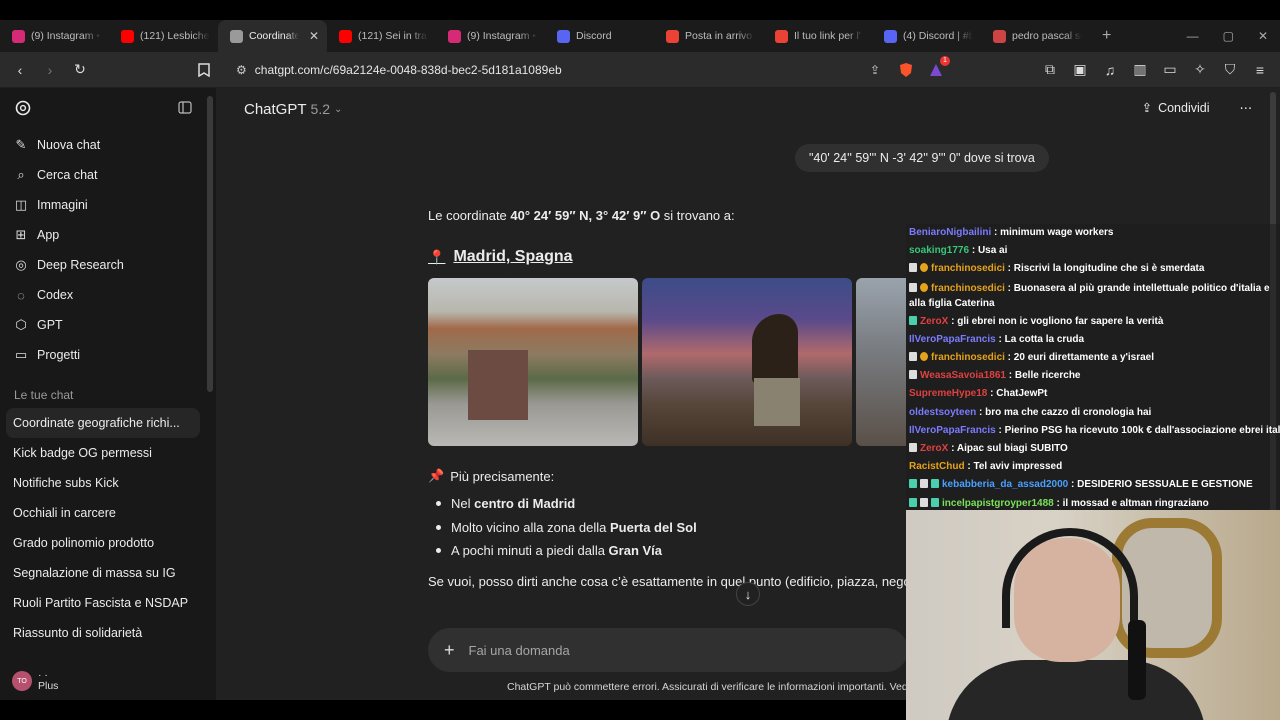 This screenshot has width=1280, height=720. What do you see at coordinates (1263, 36) in the screenshot?
I see `close-window-icon: ✕` at bounding box center [1263, 36].